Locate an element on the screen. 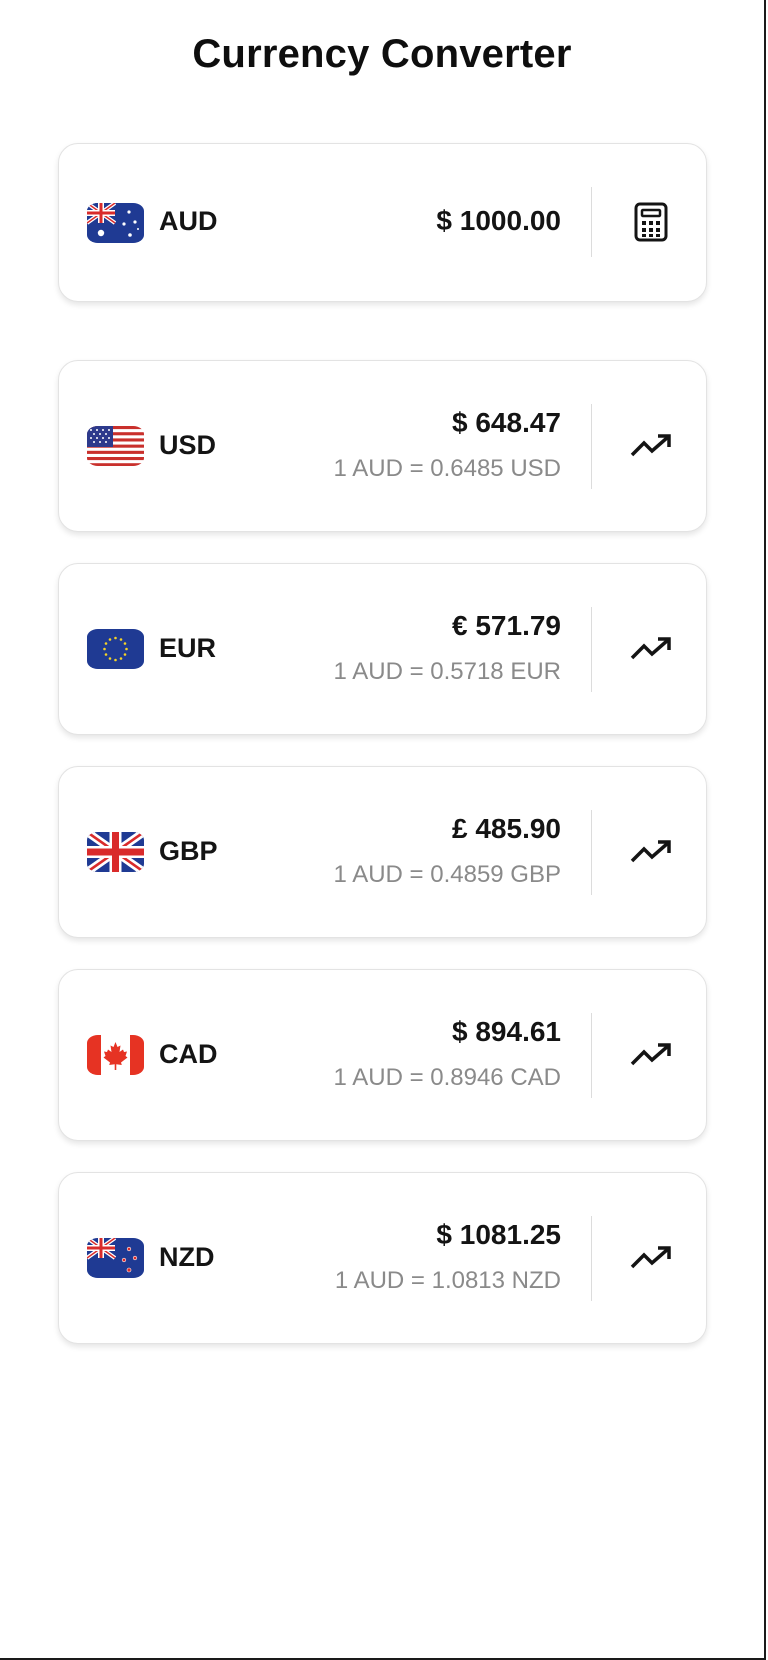 The image size is (768, 1660). exchange-rate: 1 AUD = 0.8946 CAD is located at coordinates (447, 1077).